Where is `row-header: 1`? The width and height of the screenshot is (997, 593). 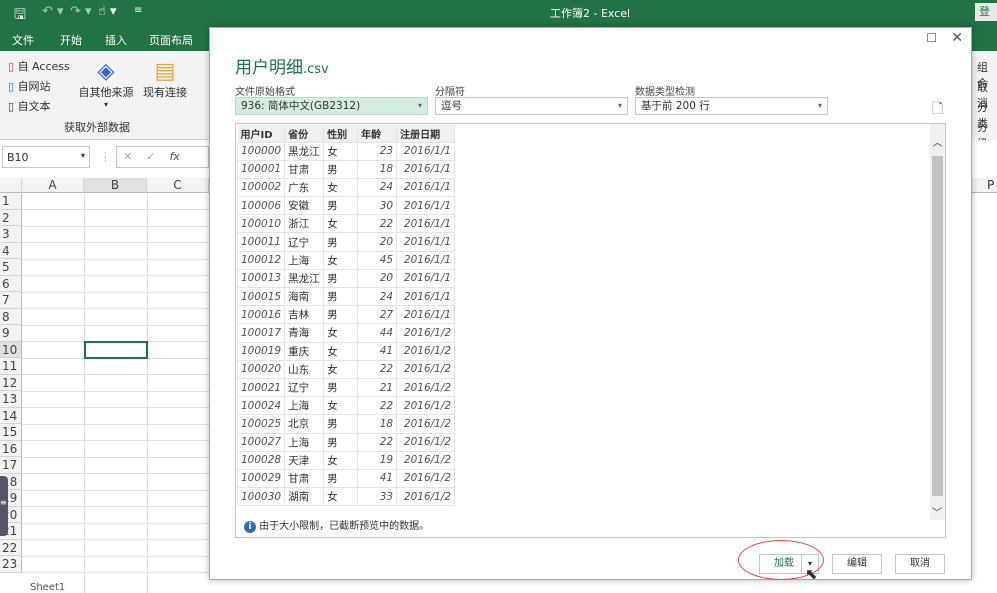 row-header: 1 is located at coordinates (11, 201).